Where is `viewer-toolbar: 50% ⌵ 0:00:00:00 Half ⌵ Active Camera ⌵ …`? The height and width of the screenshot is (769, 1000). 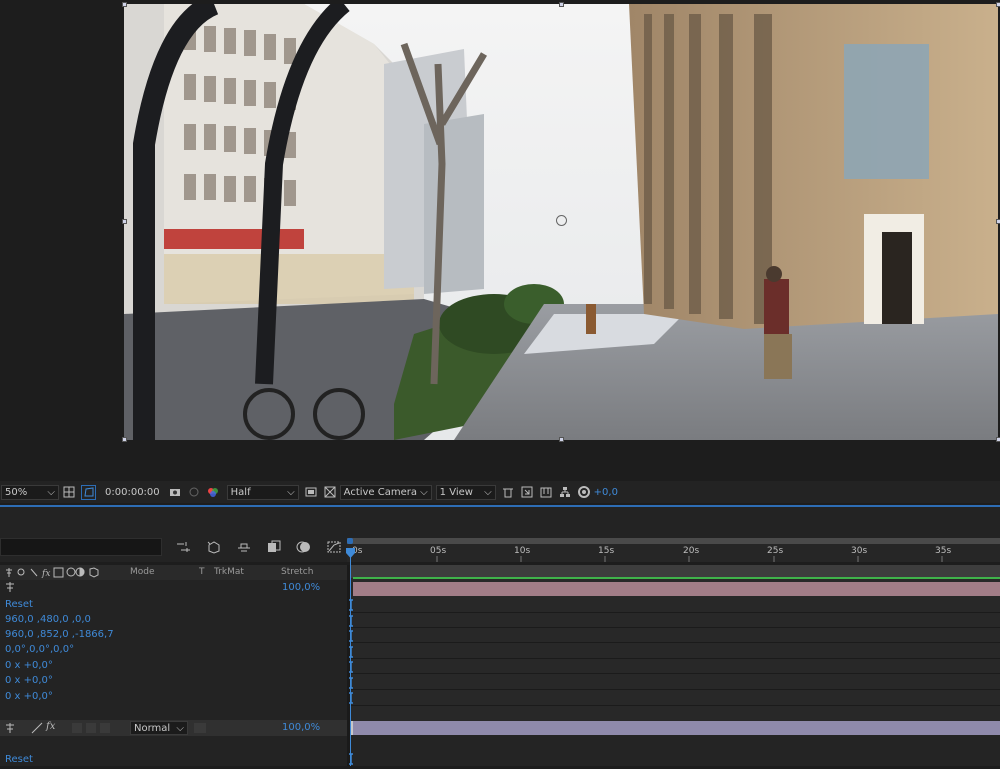 viewer-toolbar: 50% ⌵ 0:00:00:00 Half ⌵ Active Camera ⌵ … is located at coordinates (500, 492).